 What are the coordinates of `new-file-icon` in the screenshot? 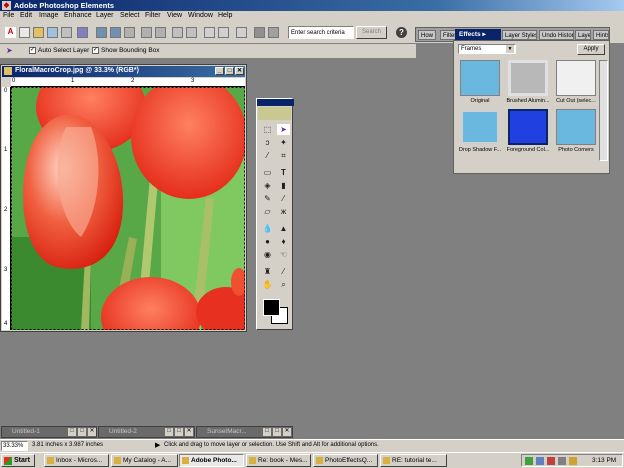 It's located at (24, 32).